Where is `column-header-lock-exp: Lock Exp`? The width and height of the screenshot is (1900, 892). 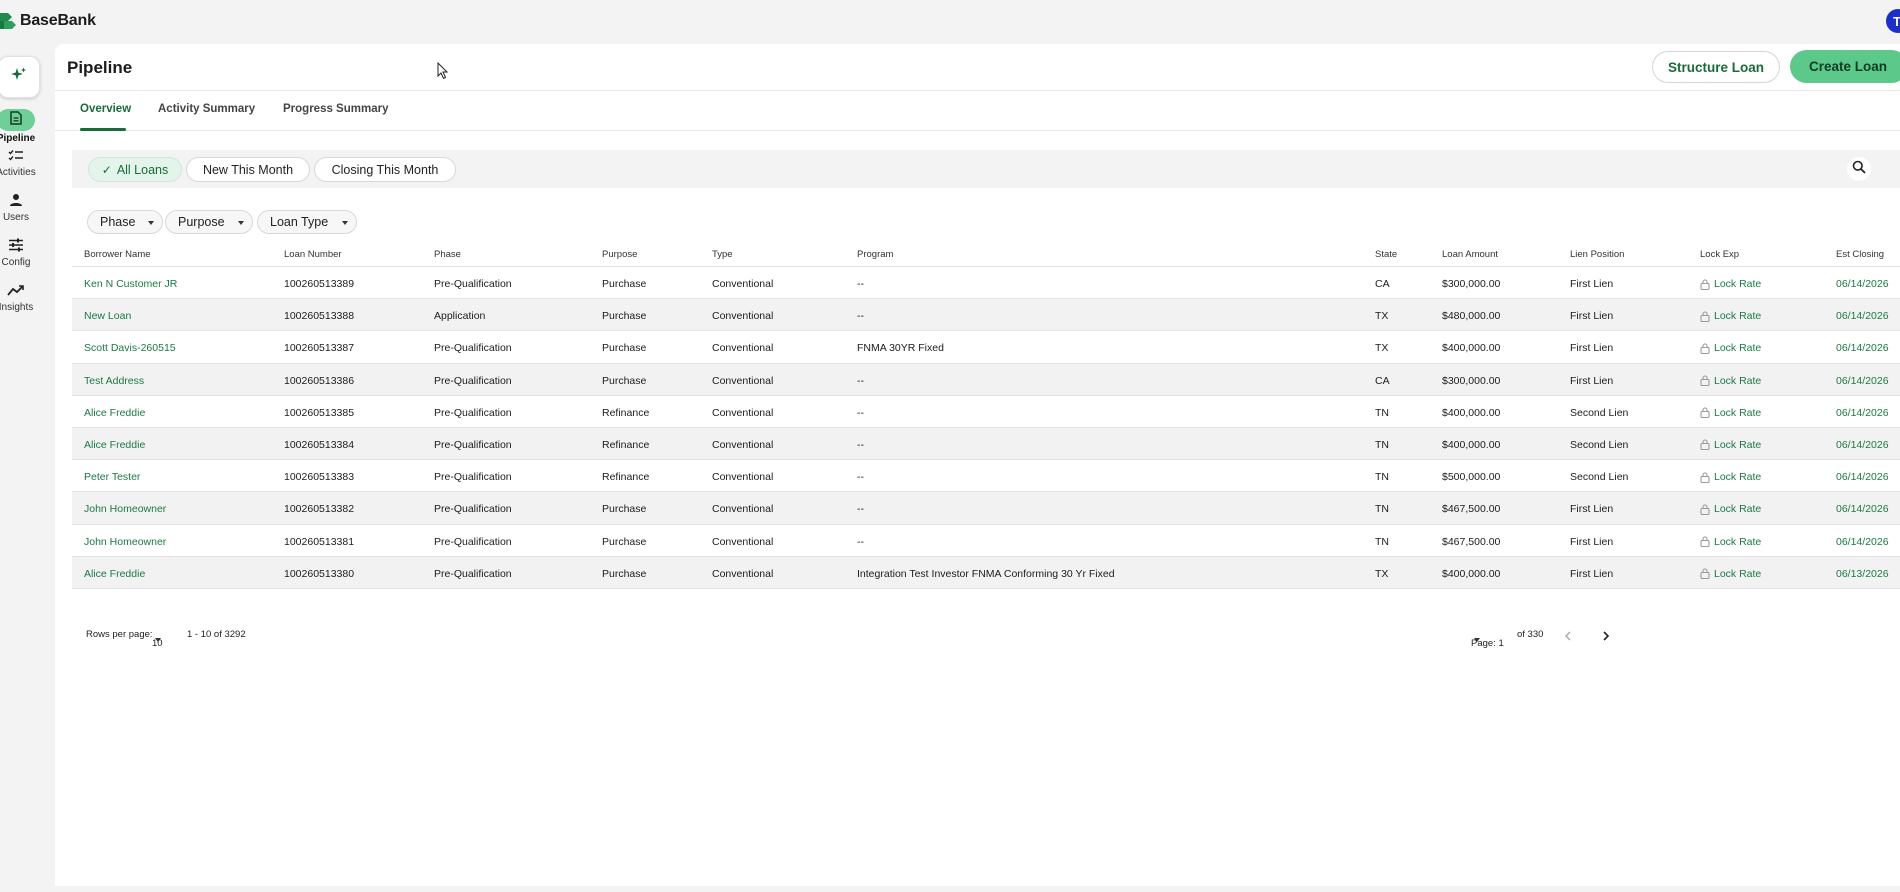
column-header-lock-exp: Lock Exp is located at coordinates (1719, 254).